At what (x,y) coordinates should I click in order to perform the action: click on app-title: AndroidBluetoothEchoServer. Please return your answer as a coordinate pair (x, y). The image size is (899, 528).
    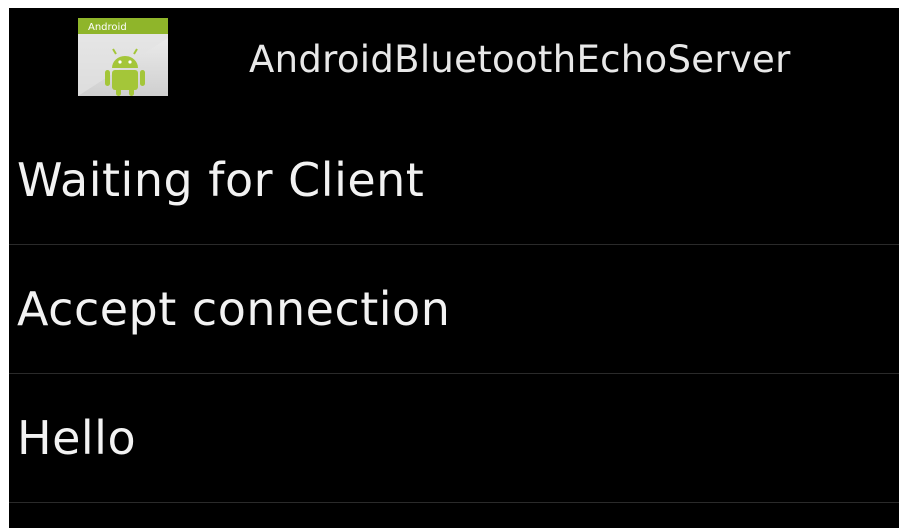
    Looking at the image, I should click on (520, 59).